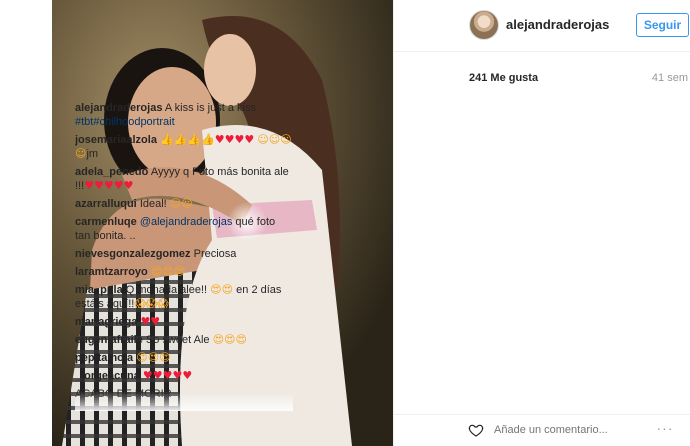 This screenshot has width=690, height=446. Describe the element at coordinates (184, 358) in the screenshot. I see `comment-item: pepitamola 😍😍😍` at that location.